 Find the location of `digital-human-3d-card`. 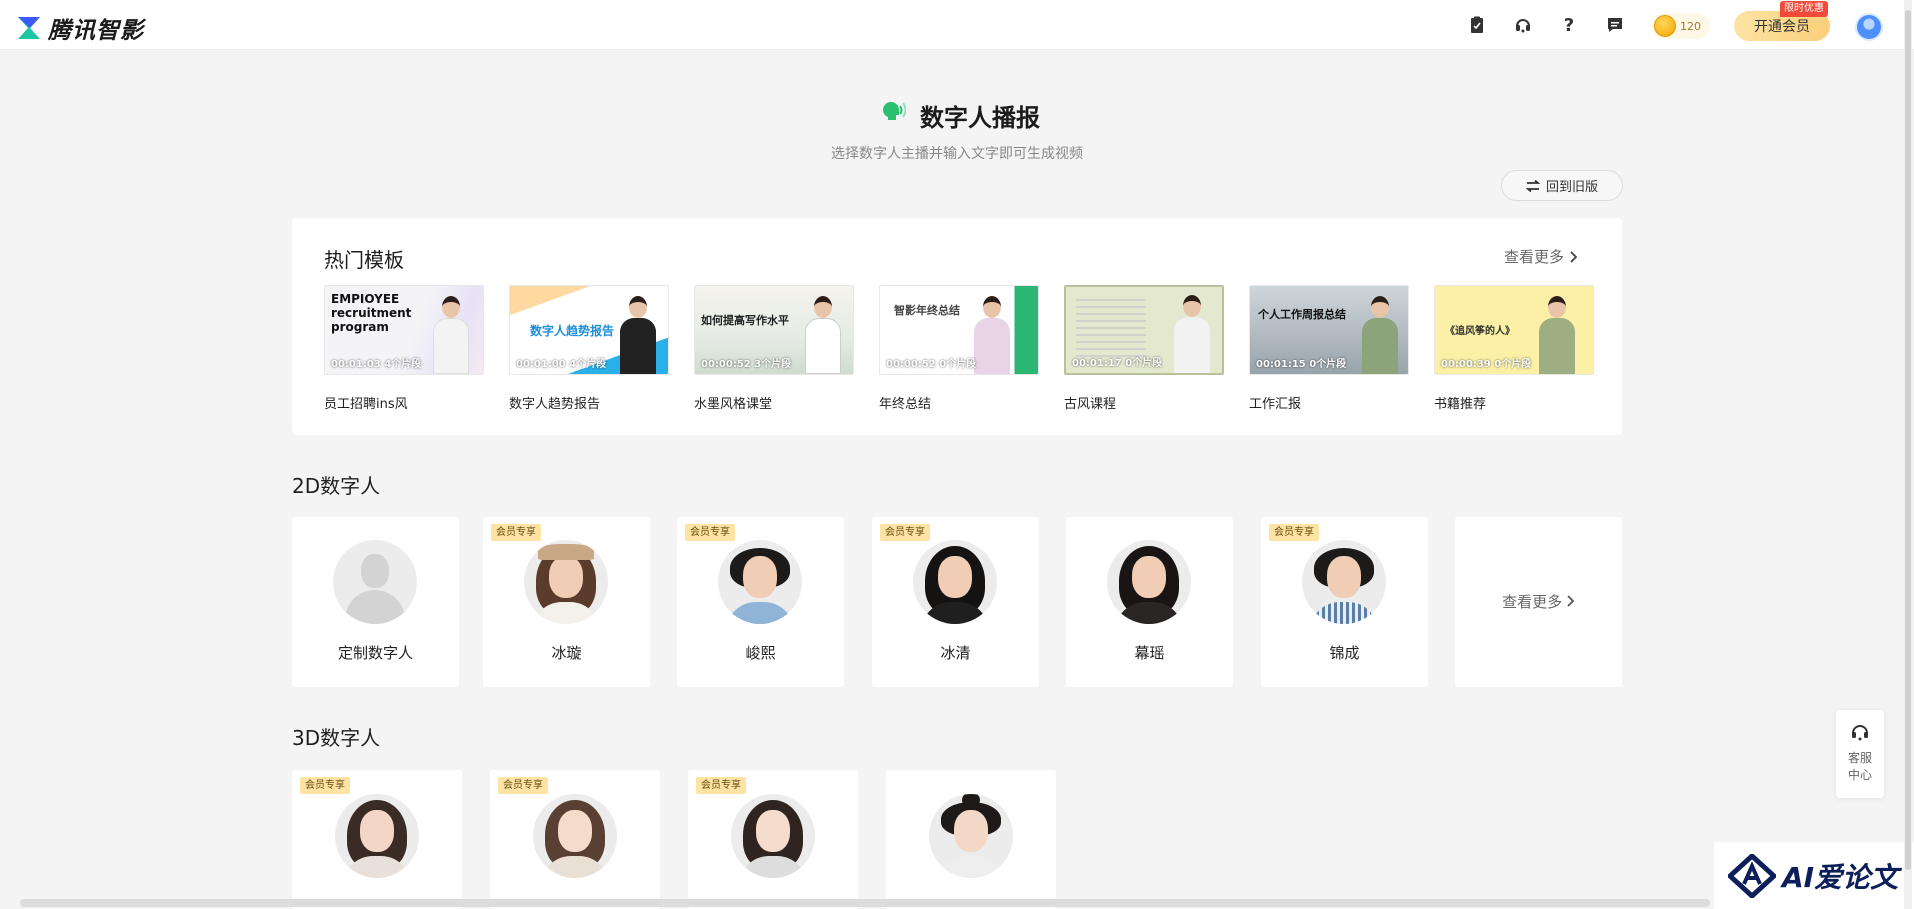

digital-human-3d-card is located at coordinates (971, 839).